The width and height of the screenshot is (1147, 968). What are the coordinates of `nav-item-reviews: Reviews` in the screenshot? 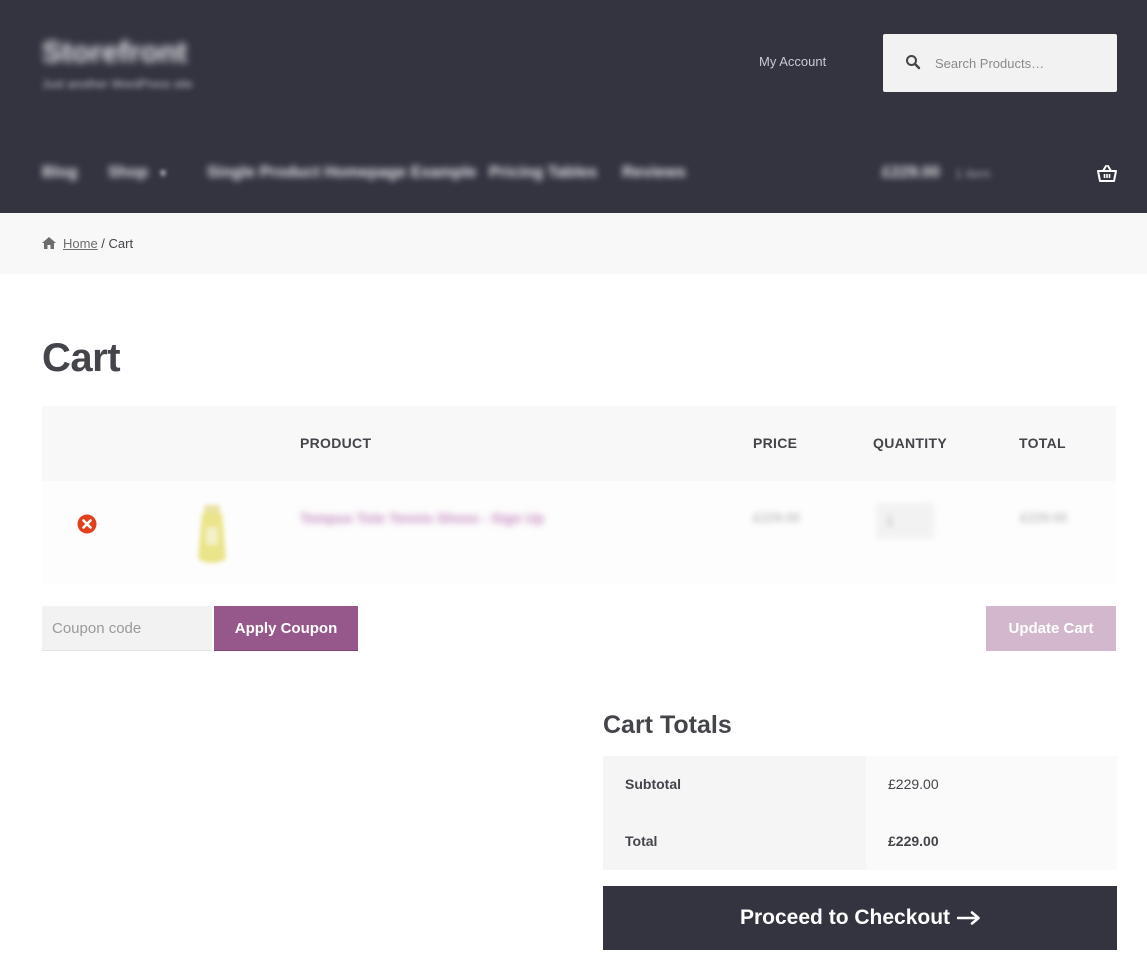 It's located at (654, 173).